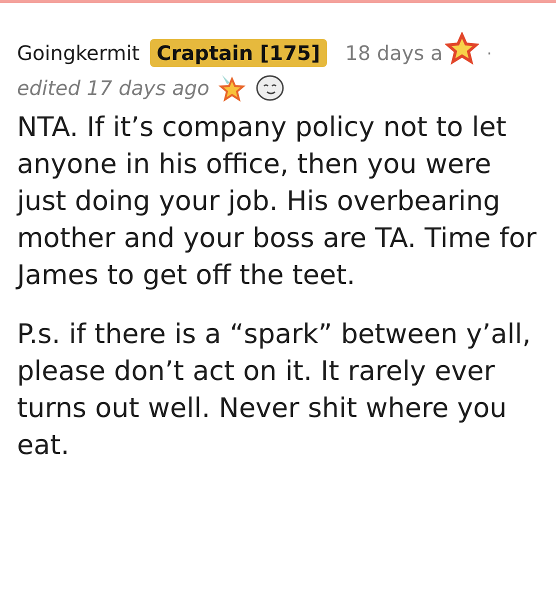  Describe the element at coordinates (78, 53) in the screenshot. I see `author-name: Goingkermit` at that location.